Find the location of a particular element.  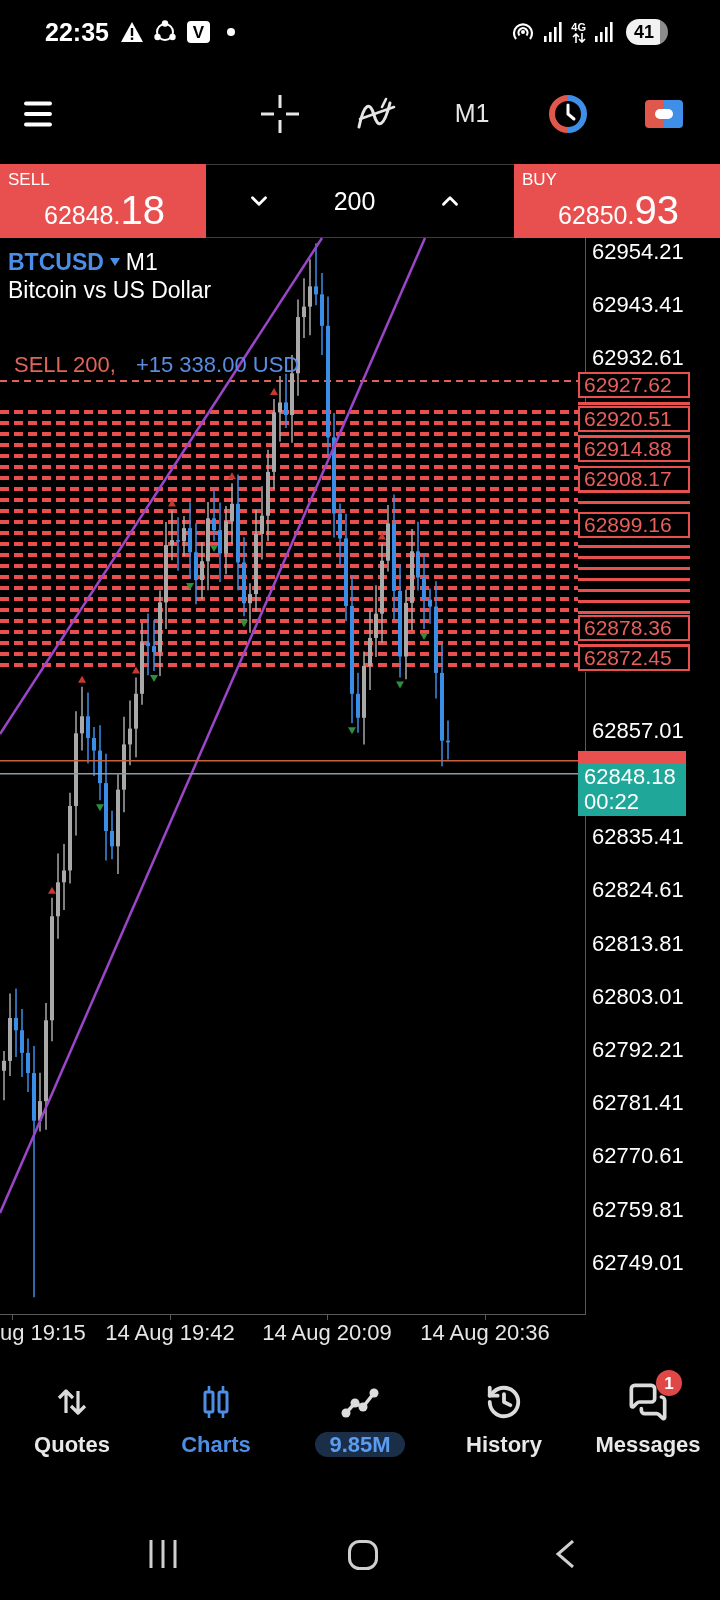

time-axis-label: 14 Aug 20:36 is located at coordinates (485, 1333).